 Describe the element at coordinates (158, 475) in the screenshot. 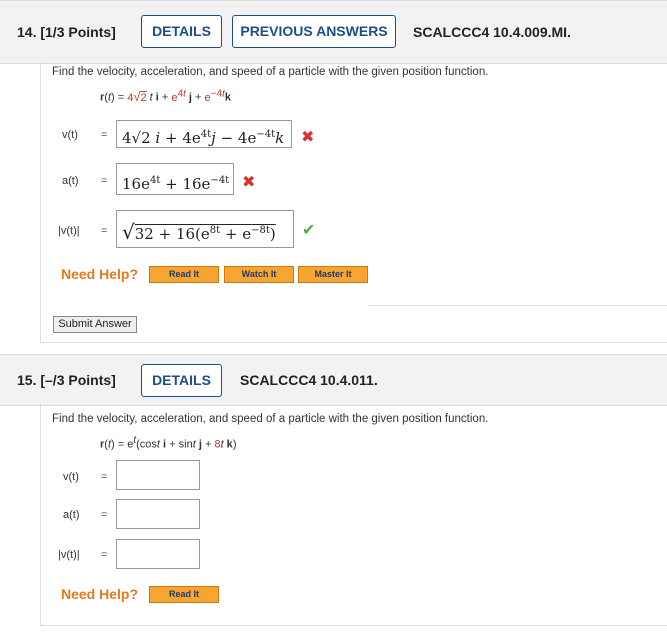

I see `q15-v-input` at that location.